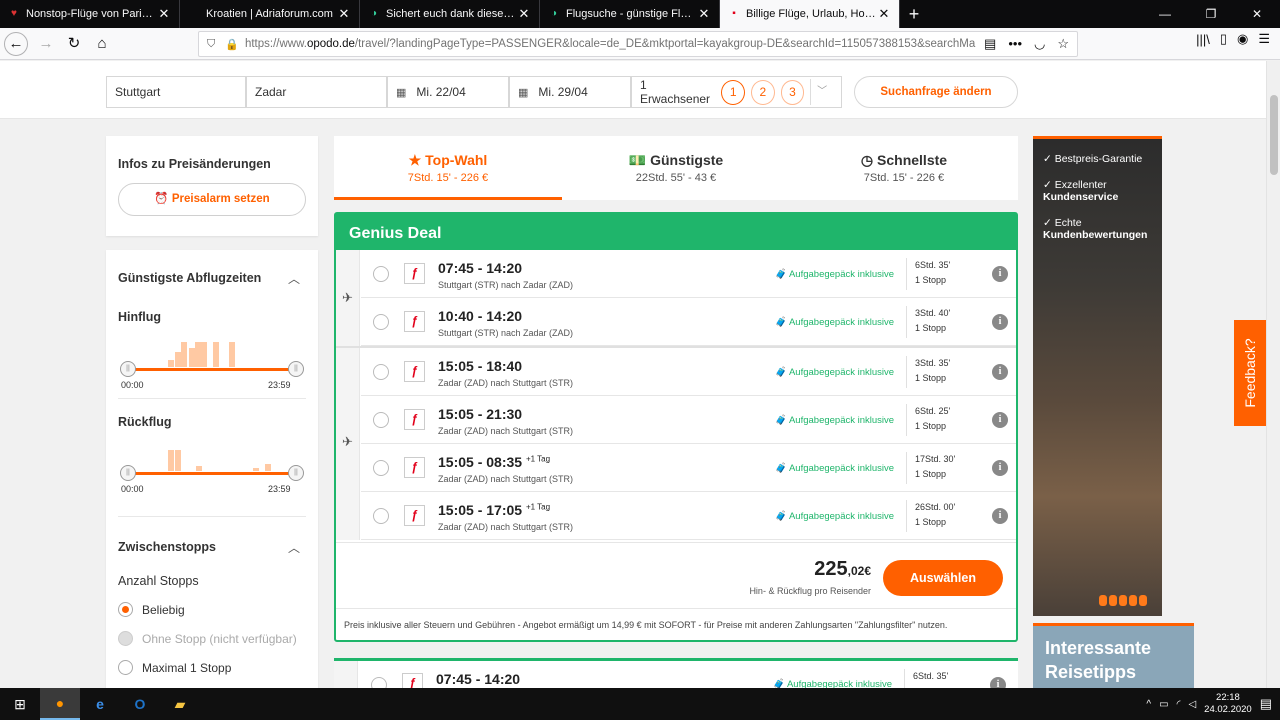  What do you see at coordinates (1228, 704) in the screenshot?
I see `system-clock: 22:18 24.02.2020` at bounding box center [1228, 704].